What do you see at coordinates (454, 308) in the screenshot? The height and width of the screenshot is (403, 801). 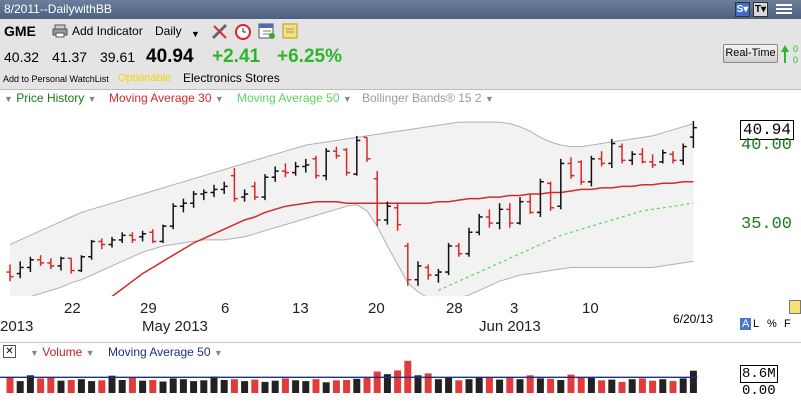 I see `date-label: 28` at bounding box center [454, 308].